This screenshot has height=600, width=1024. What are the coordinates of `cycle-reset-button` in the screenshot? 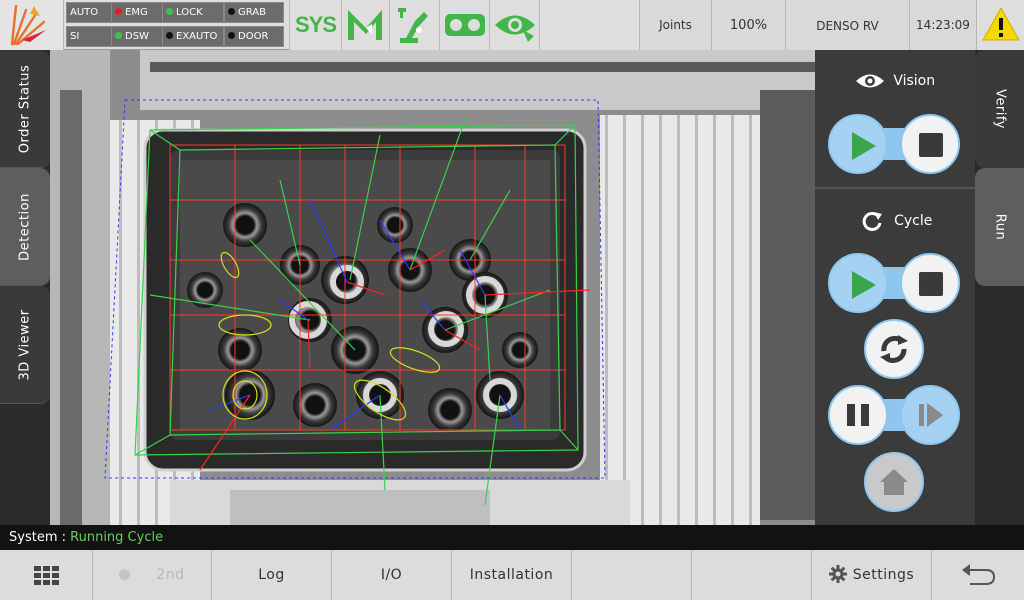 It's located at (894, 349).